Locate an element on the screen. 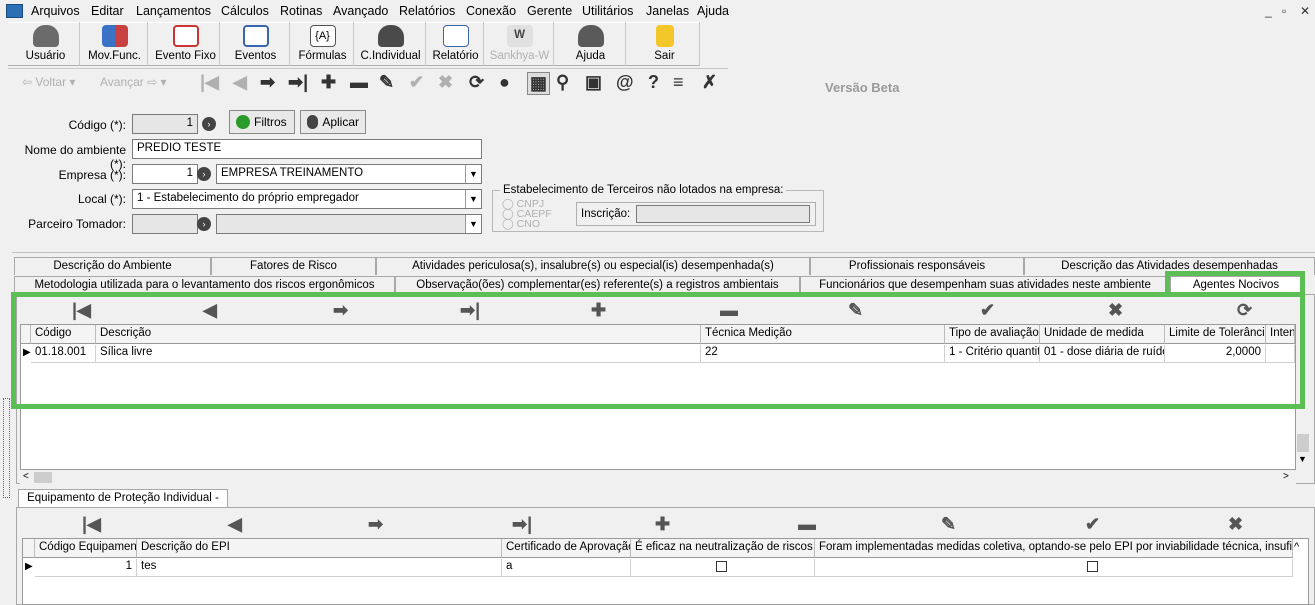 The width and height of the screenshot is (1315, 605). next-record-icon: ➡ is located at coordinates (267, 82).